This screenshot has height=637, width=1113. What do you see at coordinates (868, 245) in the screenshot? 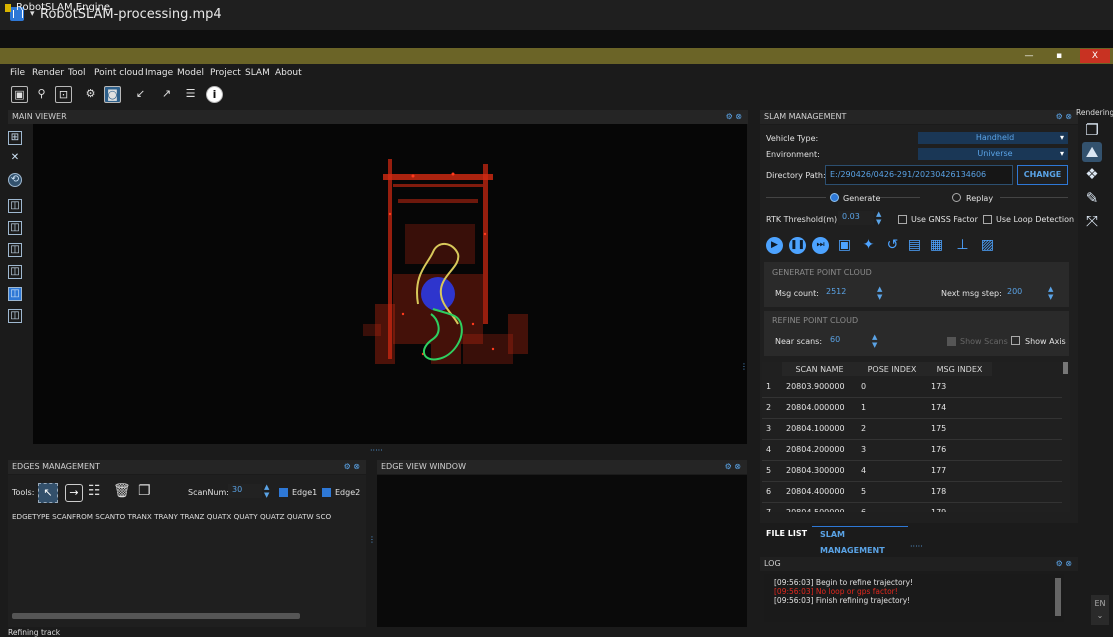
I see `magic-wand-icon: ✦` at bounding box center [868, 245].